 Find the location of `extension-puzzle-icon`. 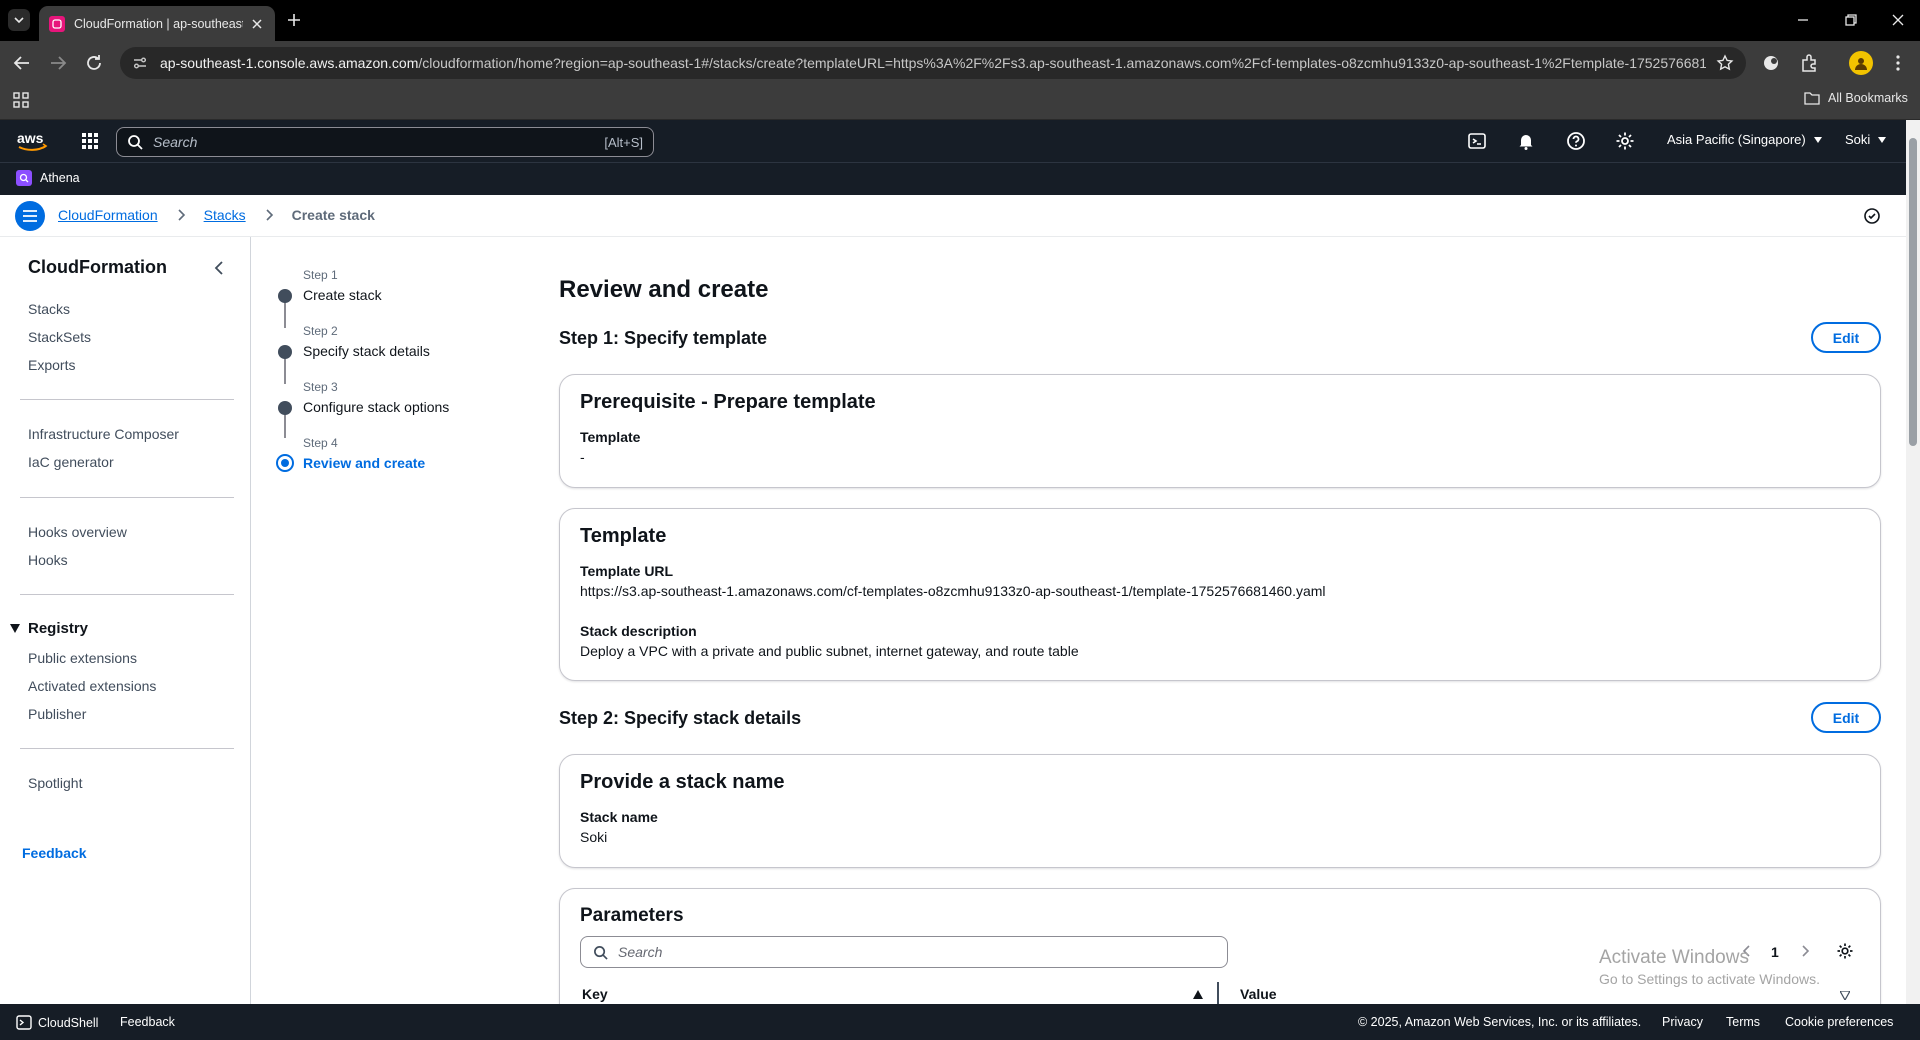

extension-puzzle-icon is located at coordinates (1771, 63).